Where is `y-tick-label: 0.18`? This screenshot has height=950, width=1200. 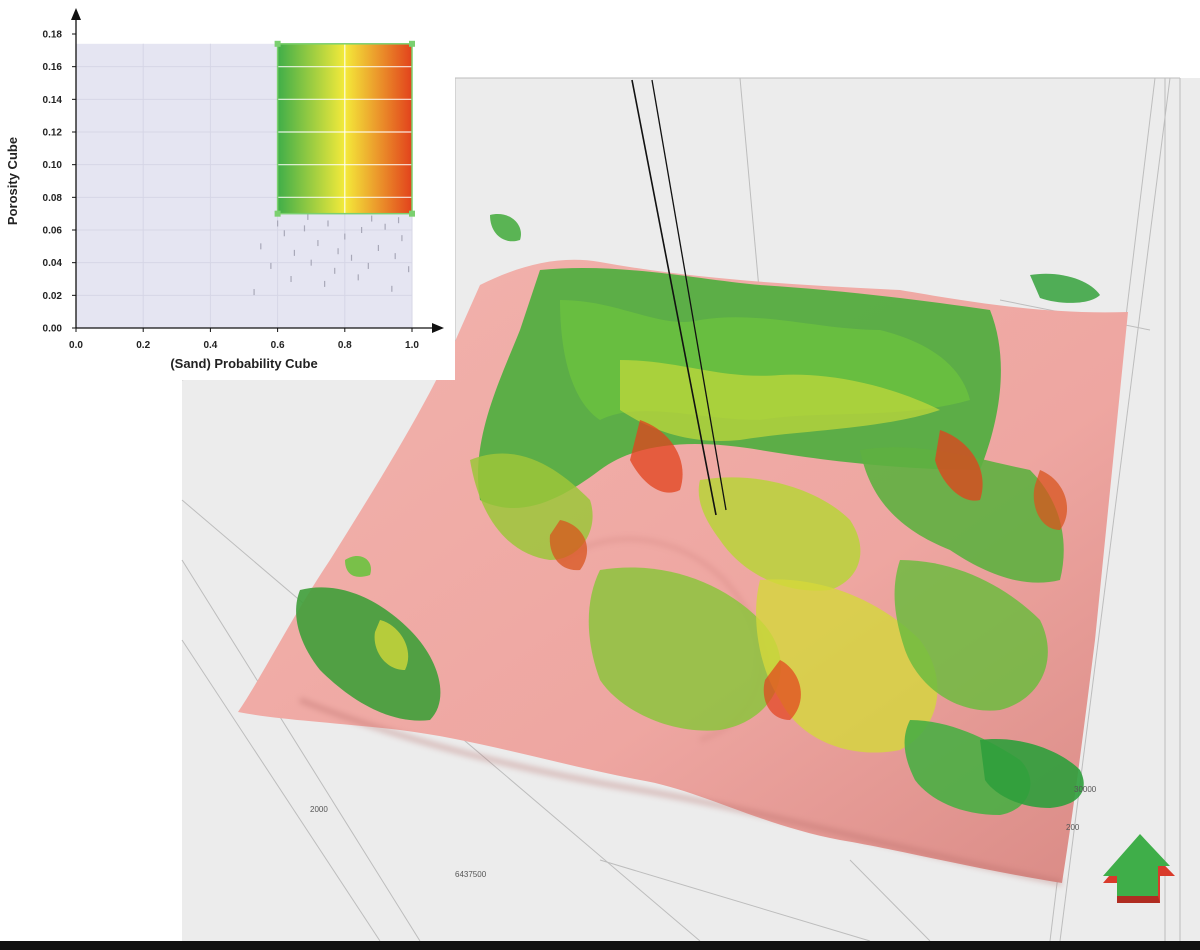
y-tick-label: 0.18 is located at coordinates (53, 35).